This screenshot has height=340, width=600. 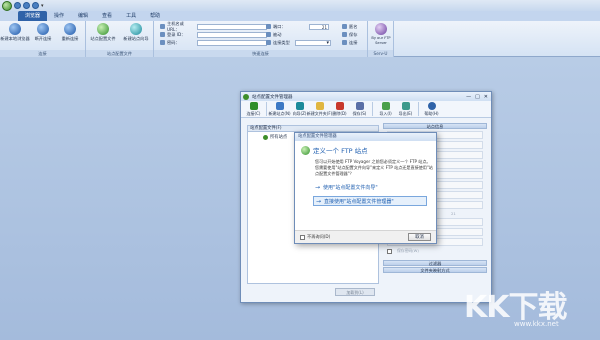 I want to click on quick-access-bar: ▾, so click(x=300, y=5).